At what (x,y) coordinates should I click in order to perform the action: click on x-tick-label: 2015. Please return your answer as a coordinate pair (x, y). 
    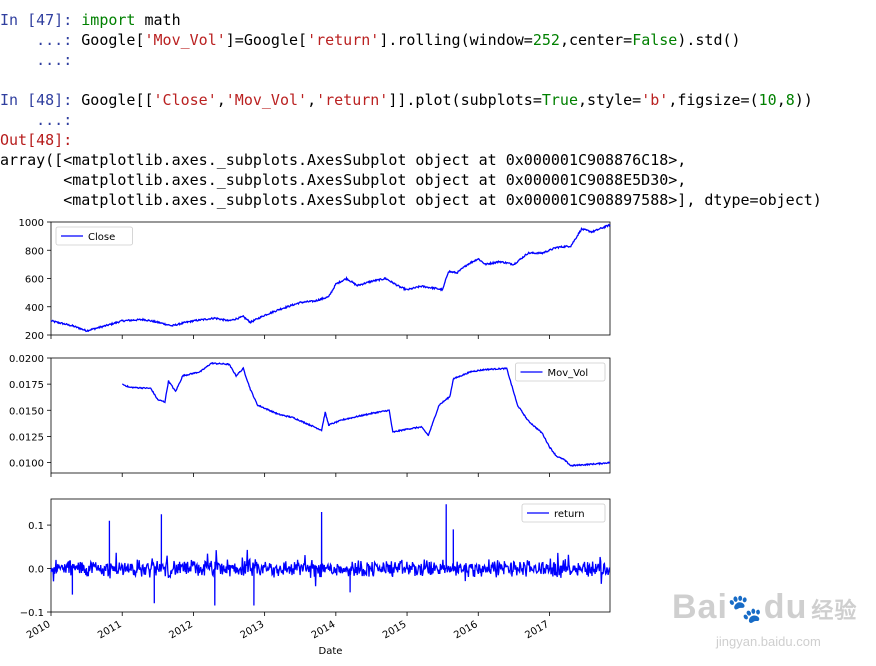
    Looking at the image, I should click on (395, 630).